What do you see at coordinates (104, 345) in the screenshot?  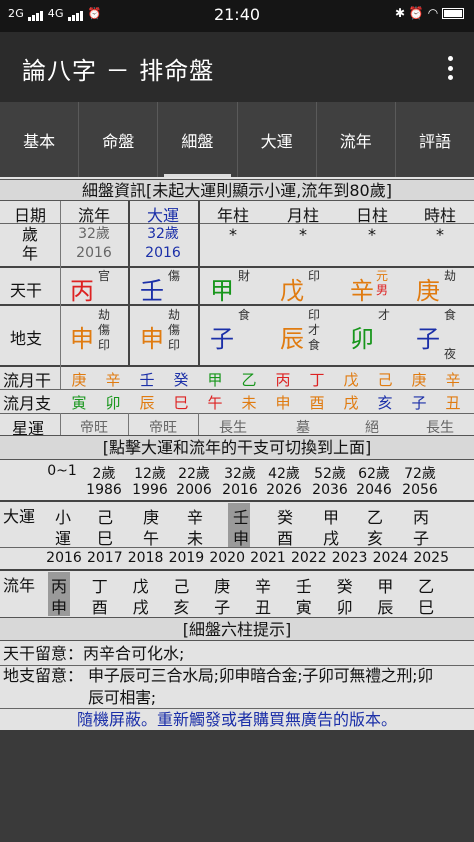 I see `dizhi-note: 印` at bounding box center [104, 345].